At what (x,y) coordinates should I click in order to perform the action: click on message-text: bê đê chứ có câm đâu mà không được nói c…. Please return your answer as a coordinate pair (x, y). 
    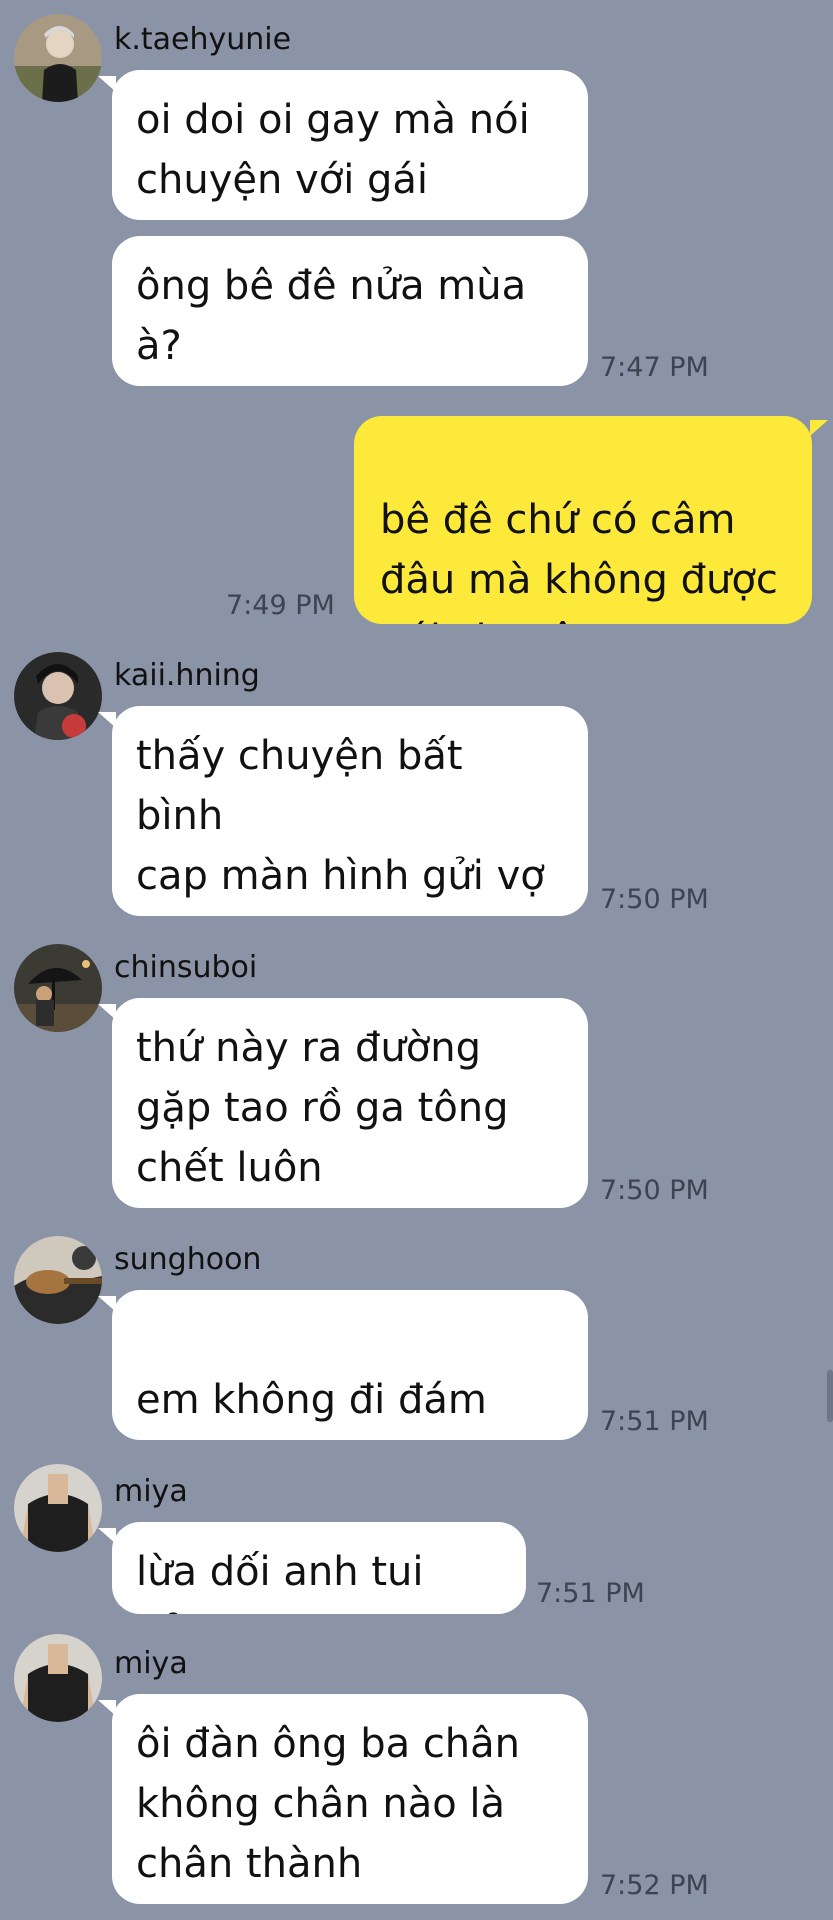
    Looking at the image, I should click on (579, 560).